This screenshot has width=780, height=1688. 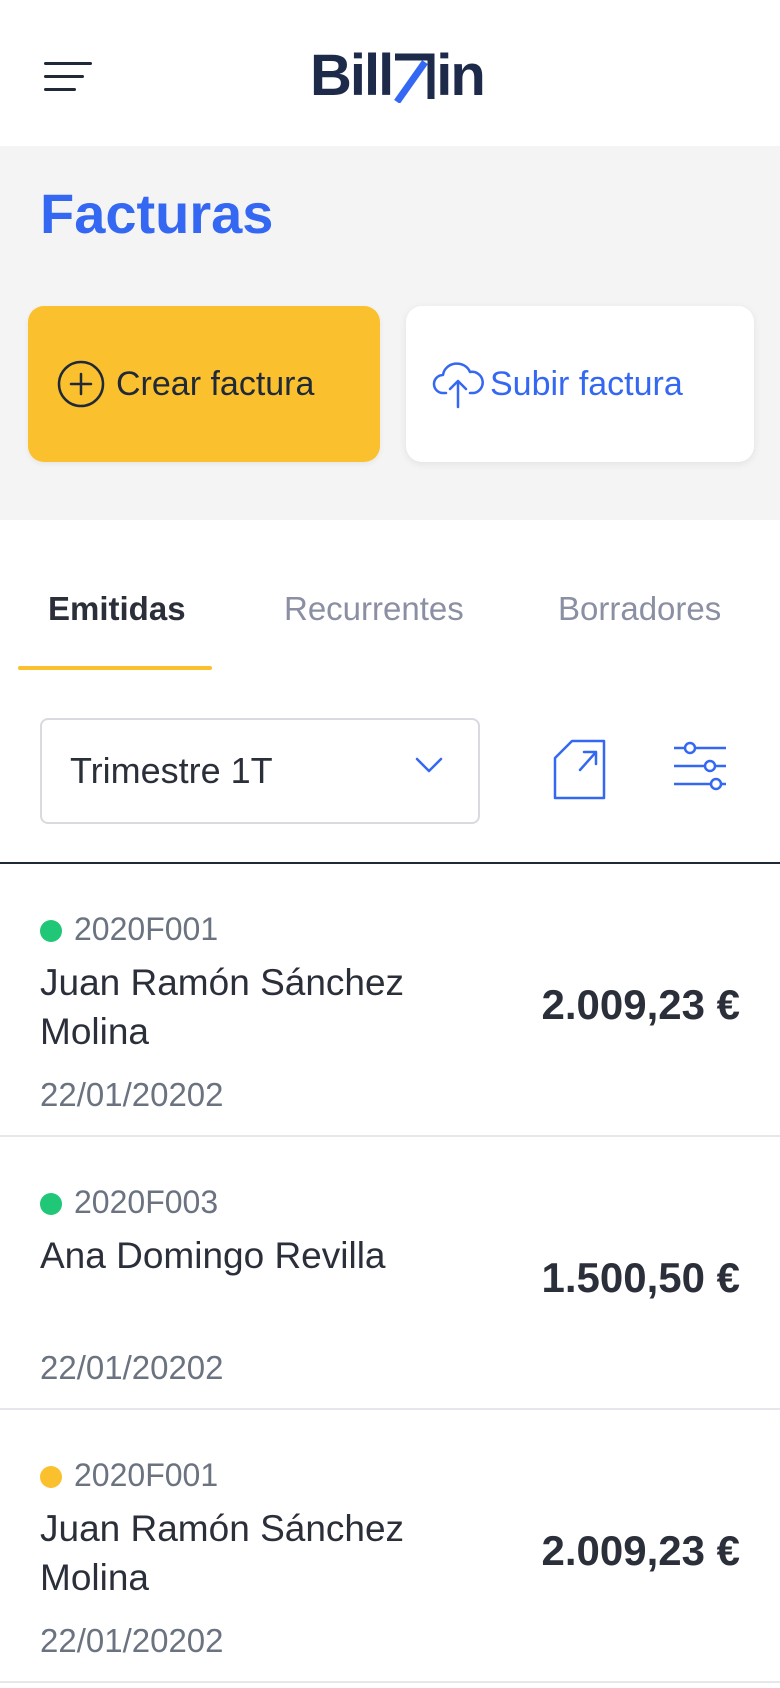 I want to click on create-invoice-button: Crear factura, so click(x=204, y=384).